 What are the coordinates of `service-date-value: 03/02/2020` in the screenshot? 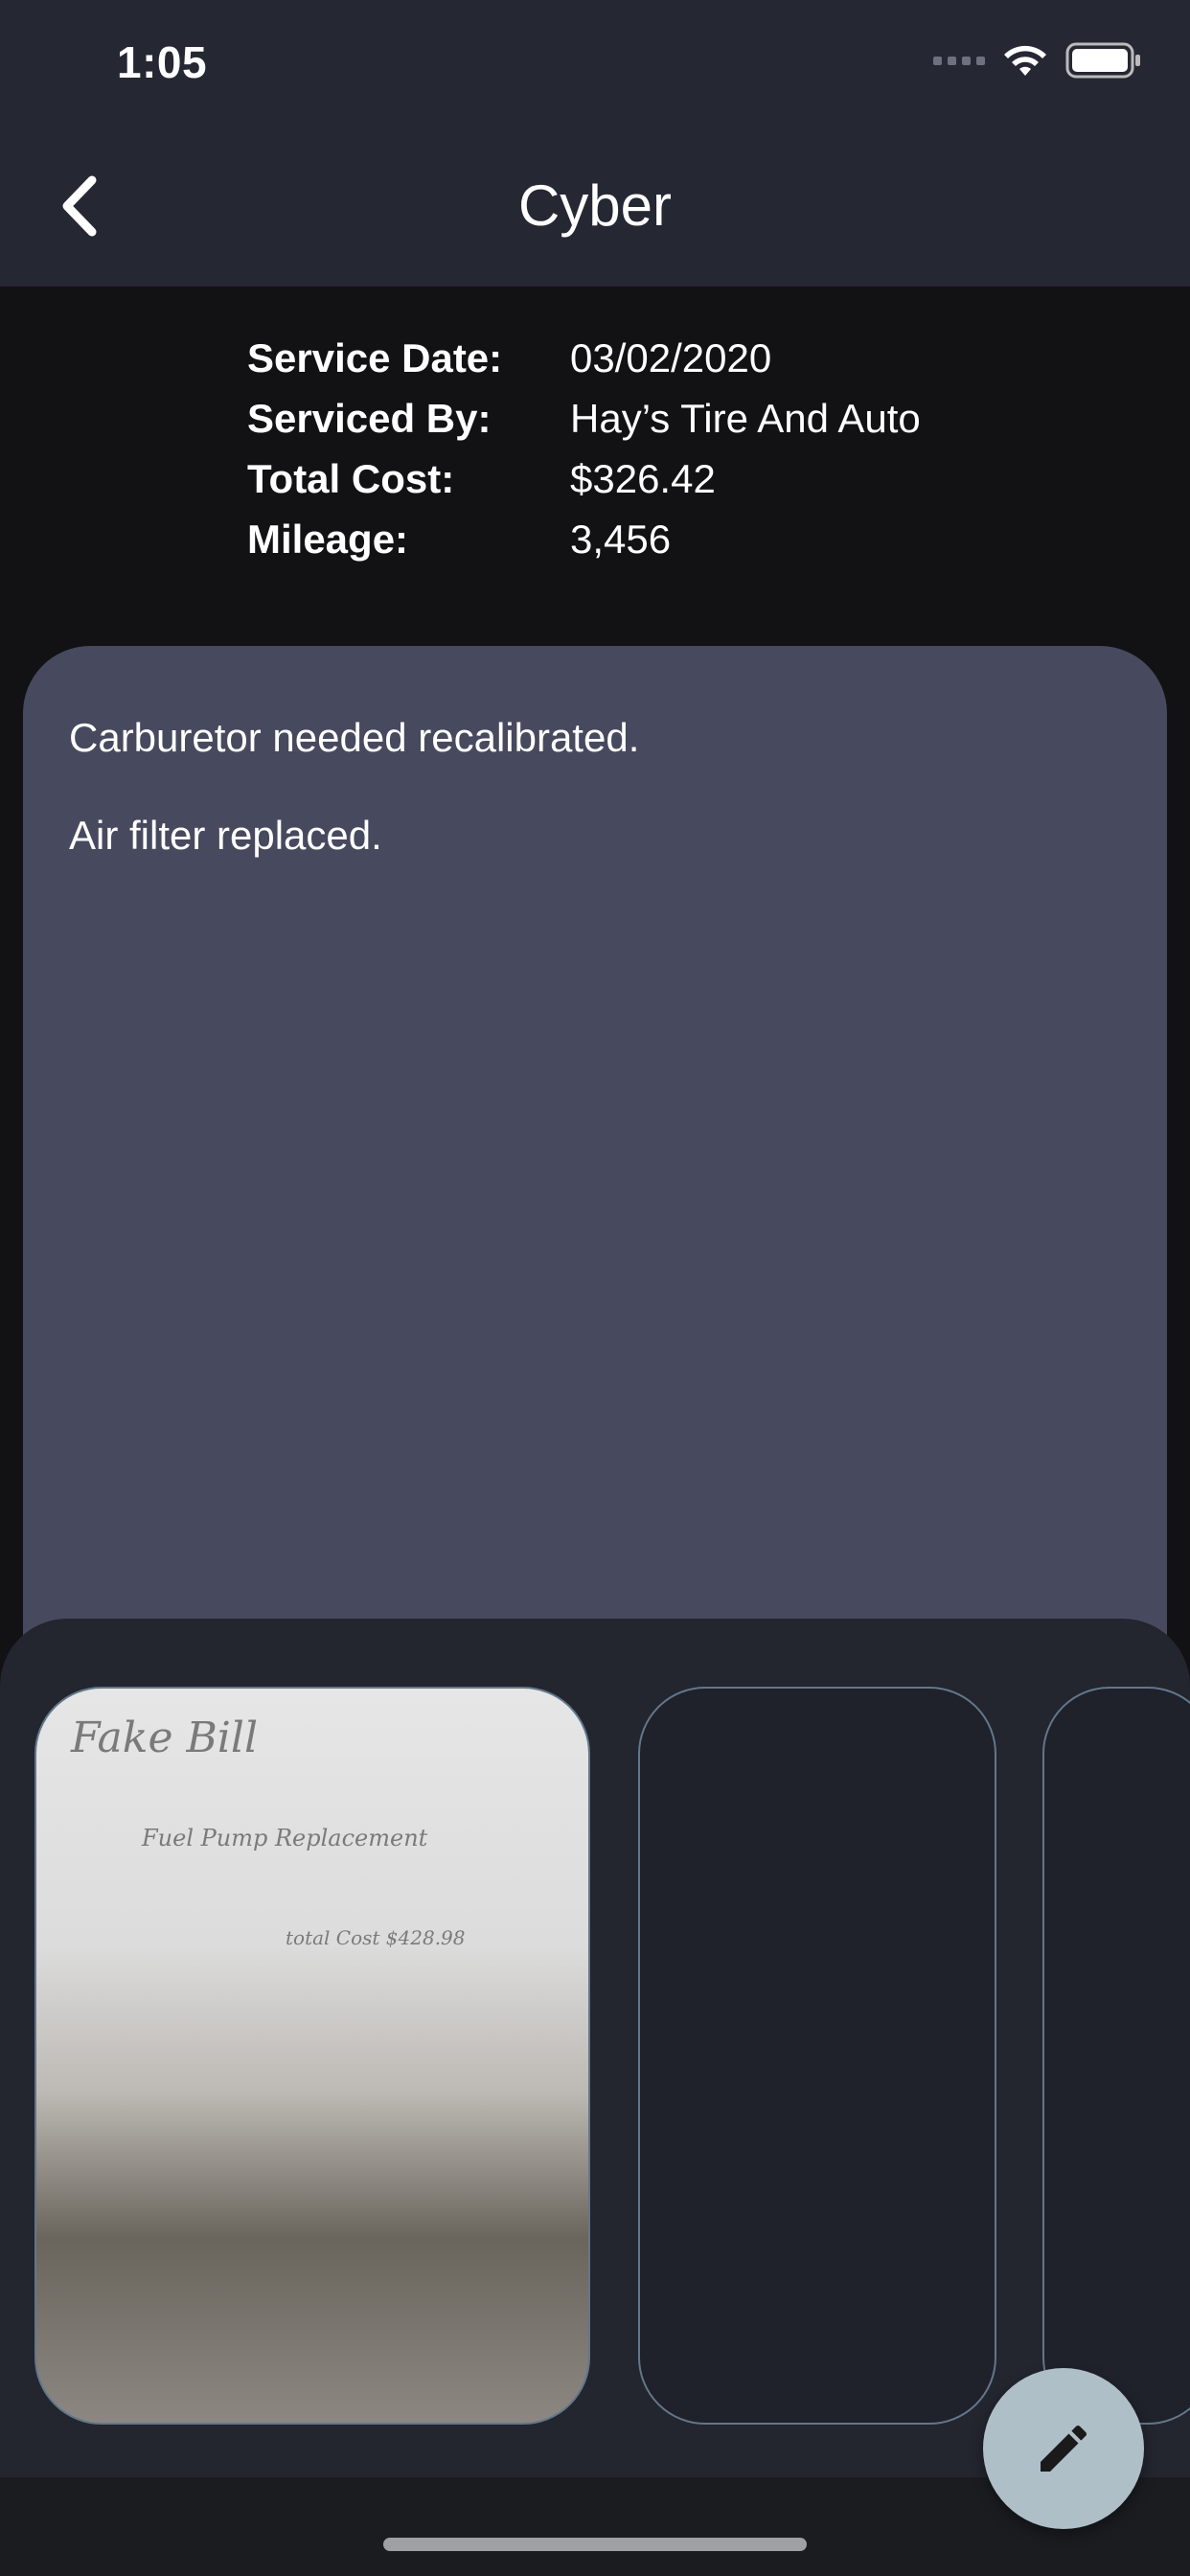 It's located at (671, 357).